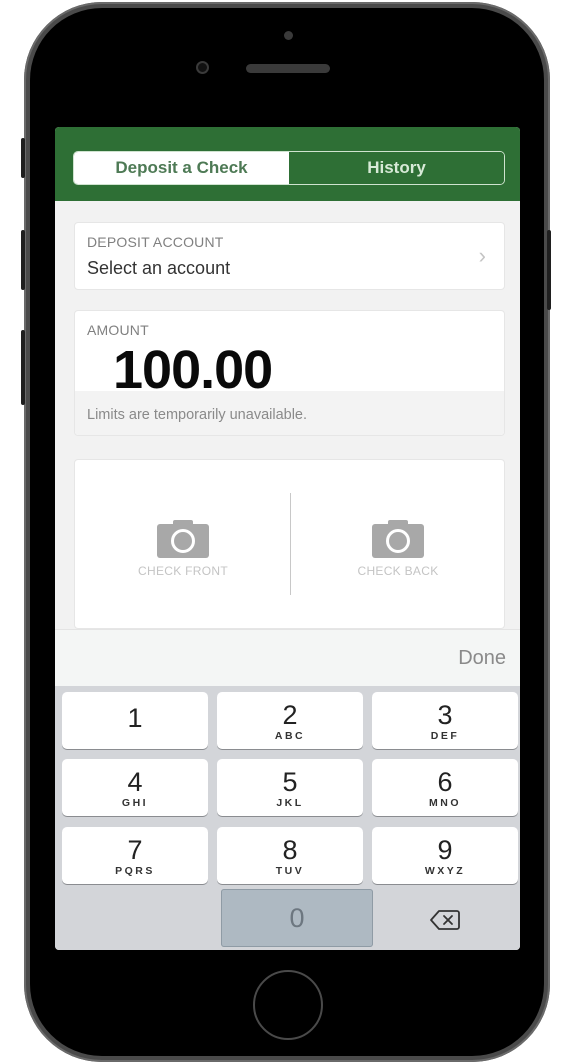  I want to click on key-4: 4 GHI, so click(135, 787).